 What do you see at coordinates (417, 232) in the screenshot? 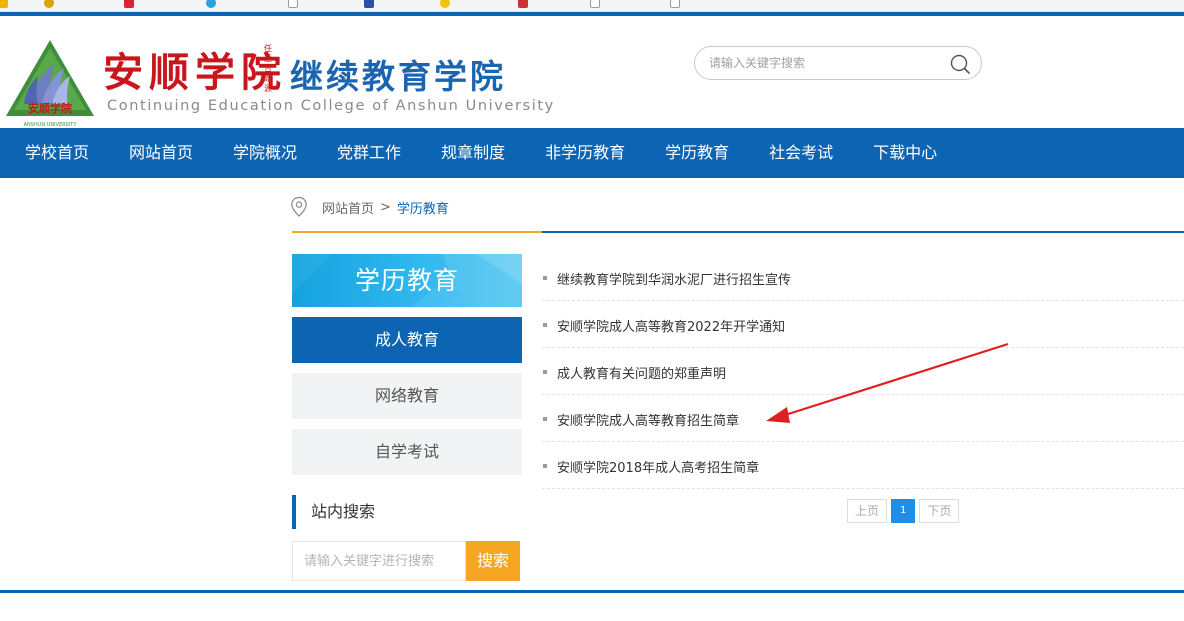
I see `breadcrumb-underline-accent` at bounding box center [417, 232].